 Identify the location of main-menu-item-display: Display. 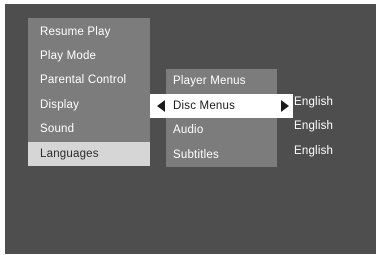
(89, 105).